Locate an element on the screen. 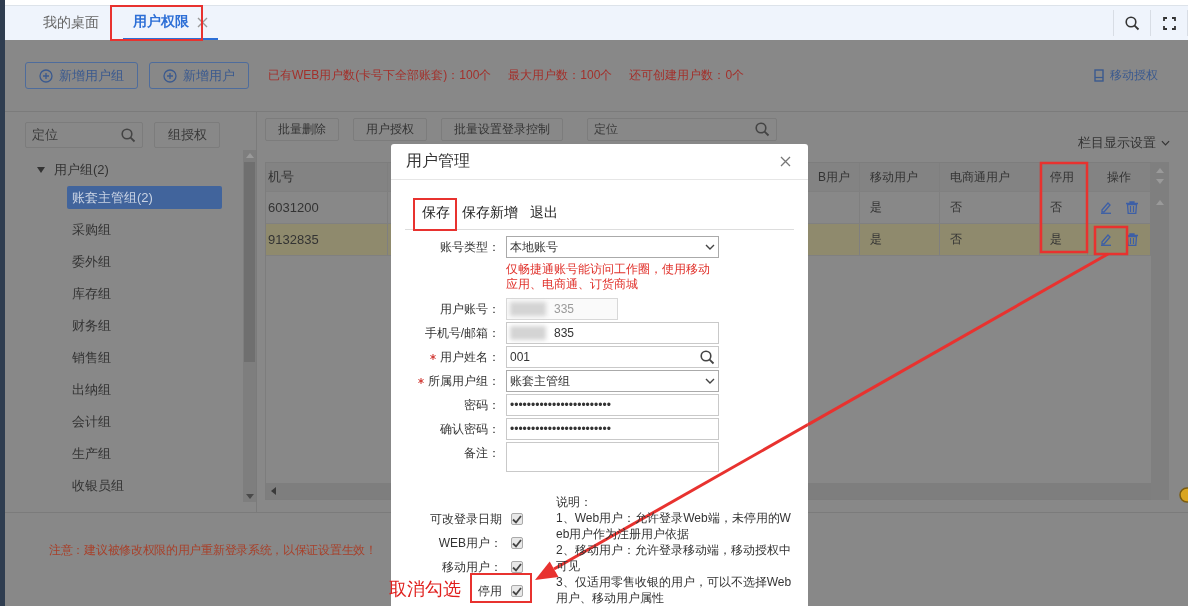 The width and height of the screenshot is (1188, 606). field-label: 用户账号： is located at coordinates (470, 309).